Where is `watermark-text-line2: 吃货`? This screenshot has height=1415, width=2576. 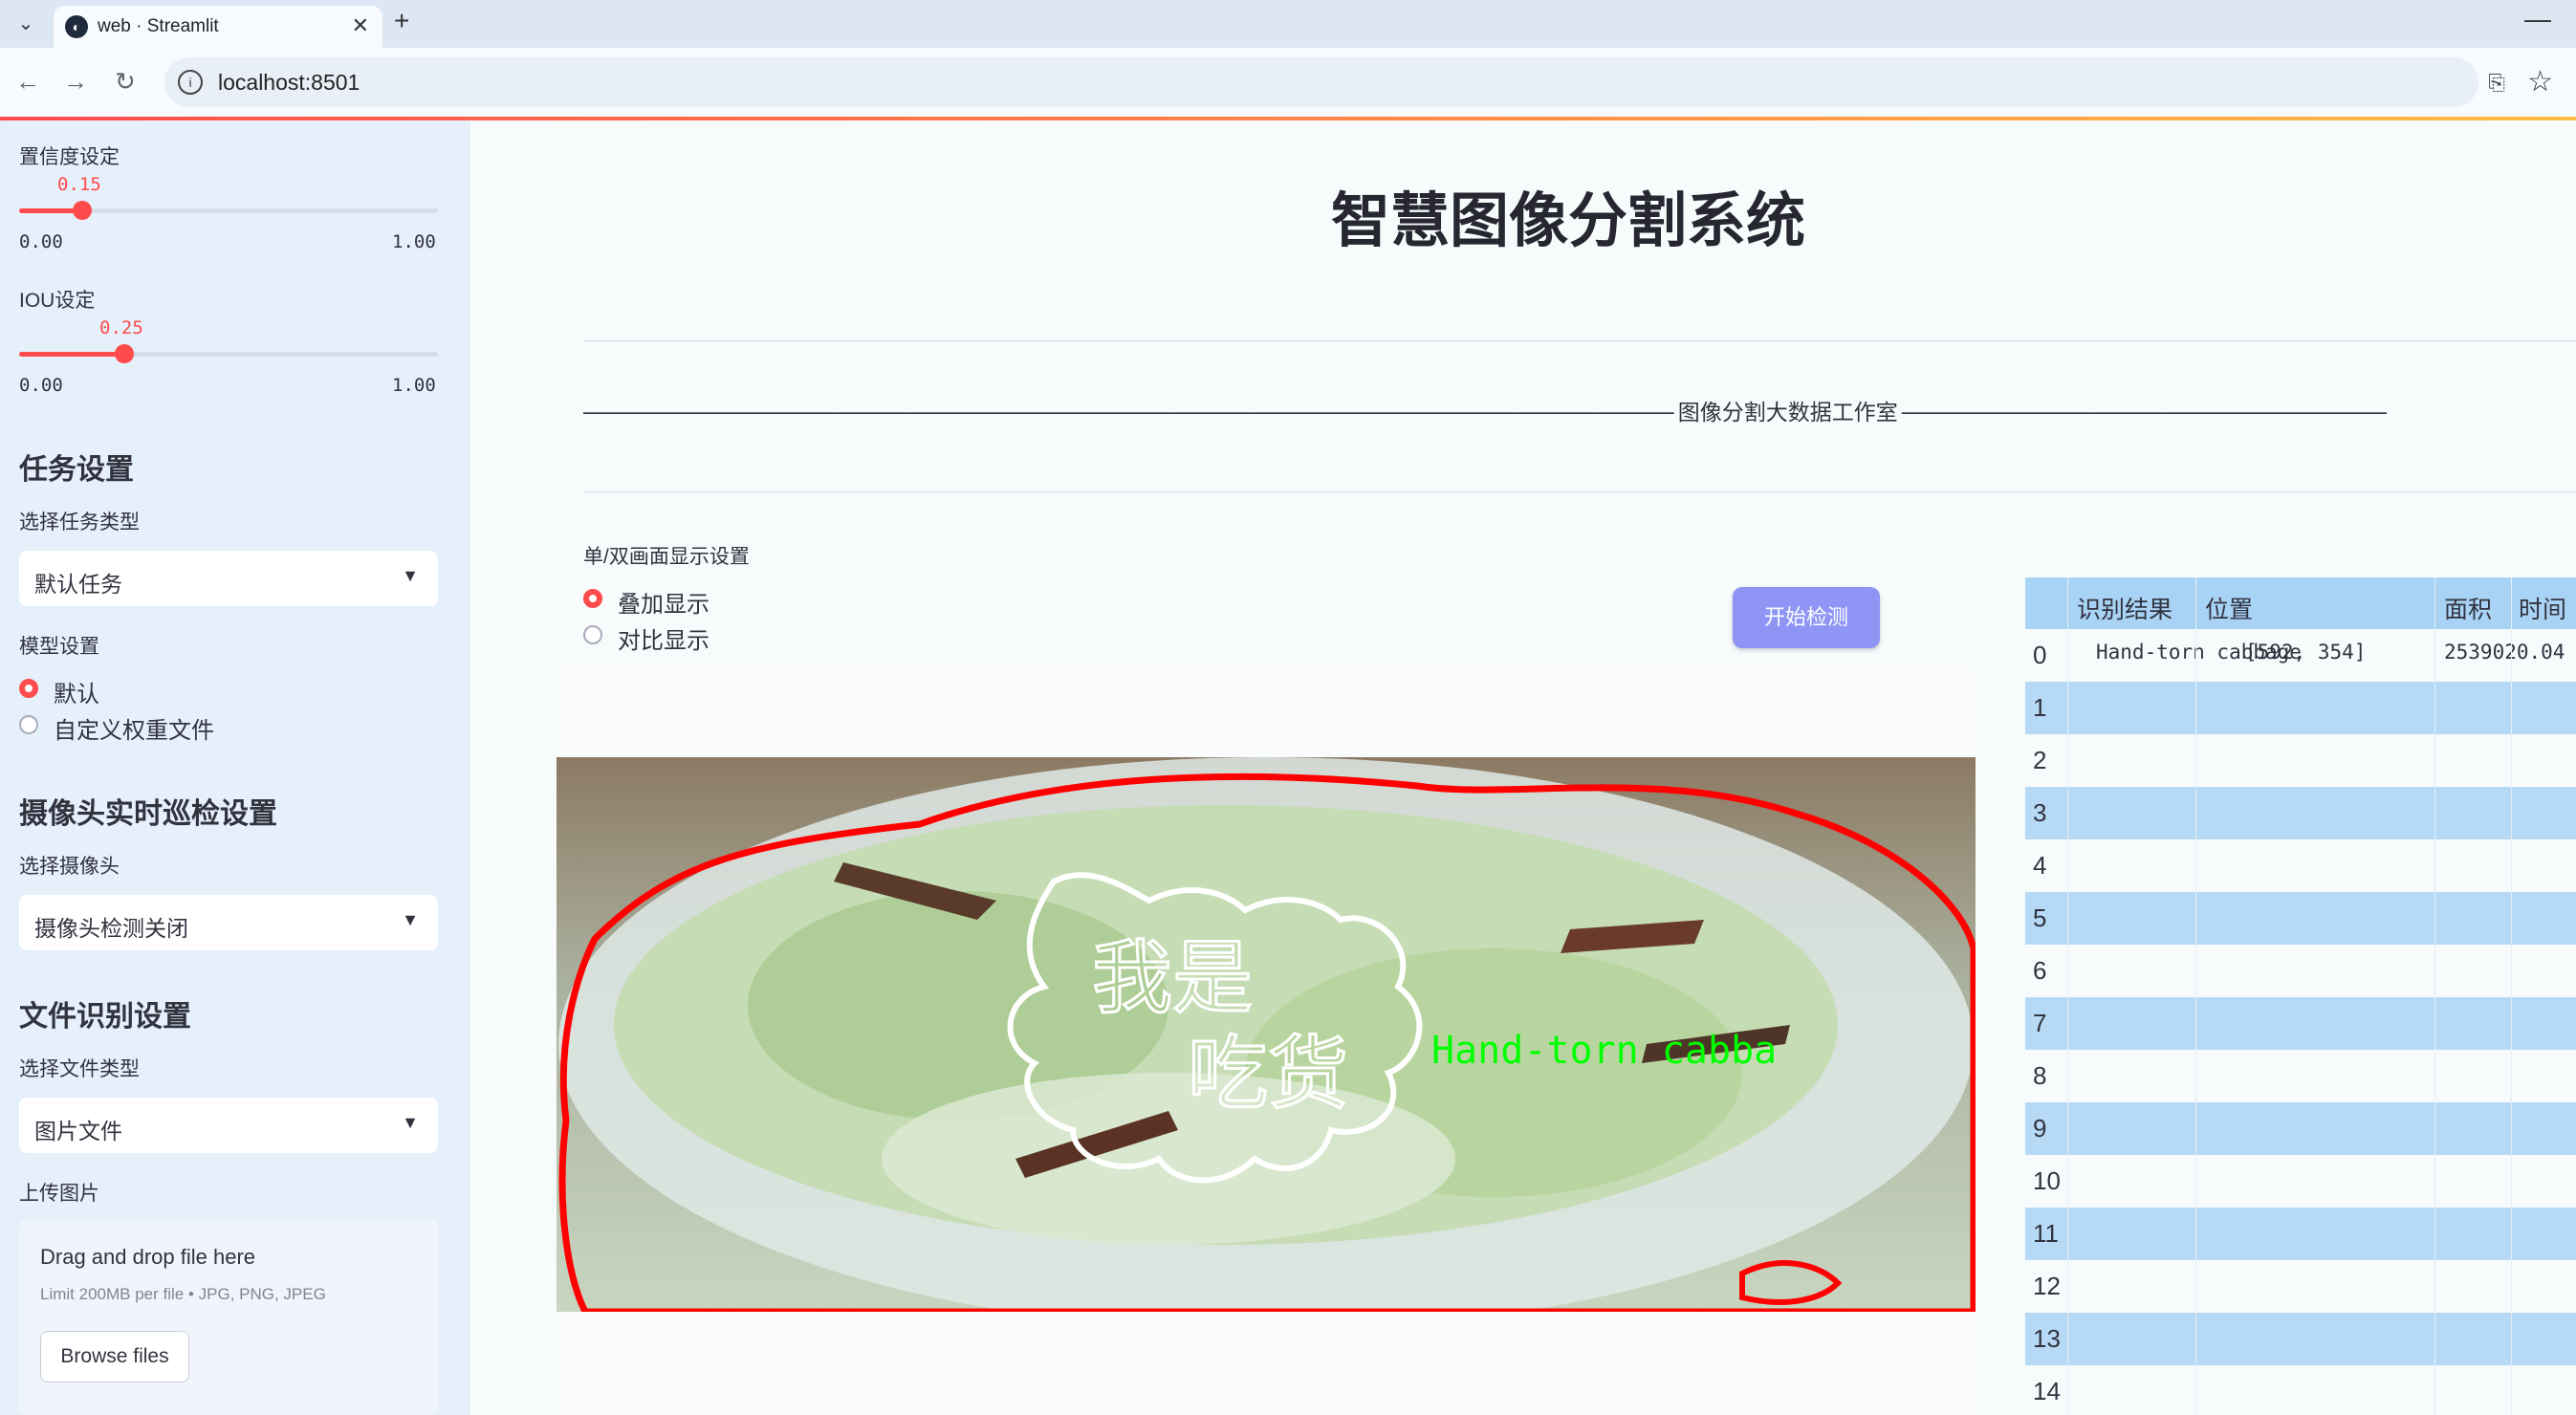
watermark-text-line2: 吃货 is located at coordinates (1268, 1074).